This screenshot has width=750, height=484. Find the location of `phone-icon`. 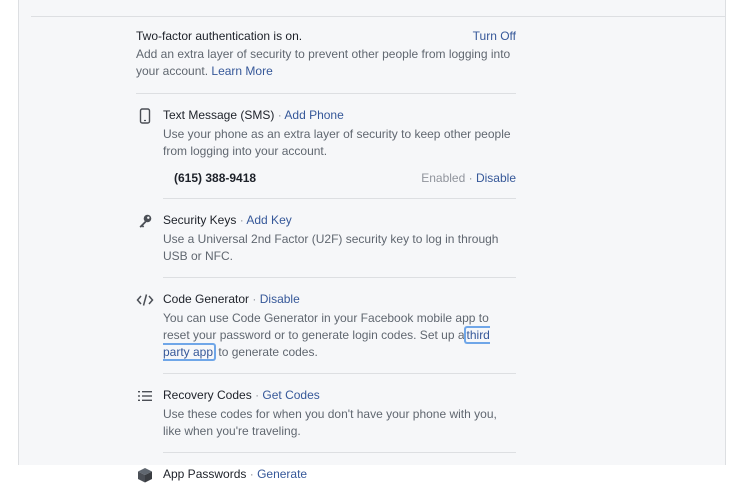

phone-icon is located at coordinates (145, 116).